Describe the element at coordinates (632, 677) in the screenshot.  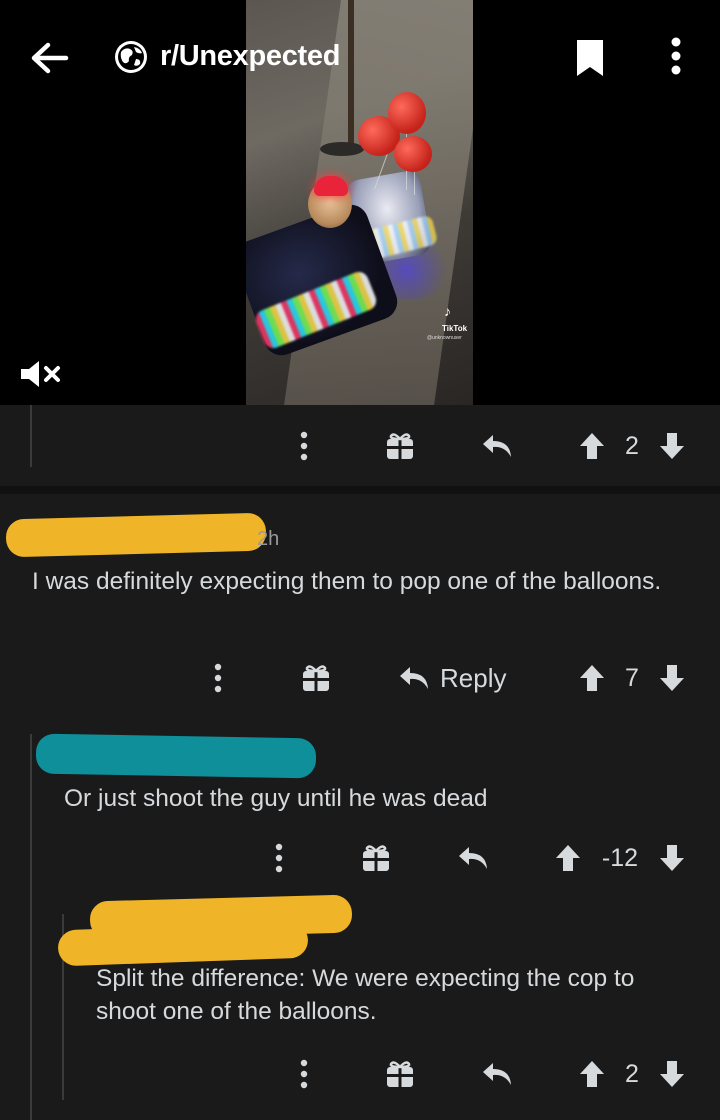
I see `comment-score: 7` at that location.